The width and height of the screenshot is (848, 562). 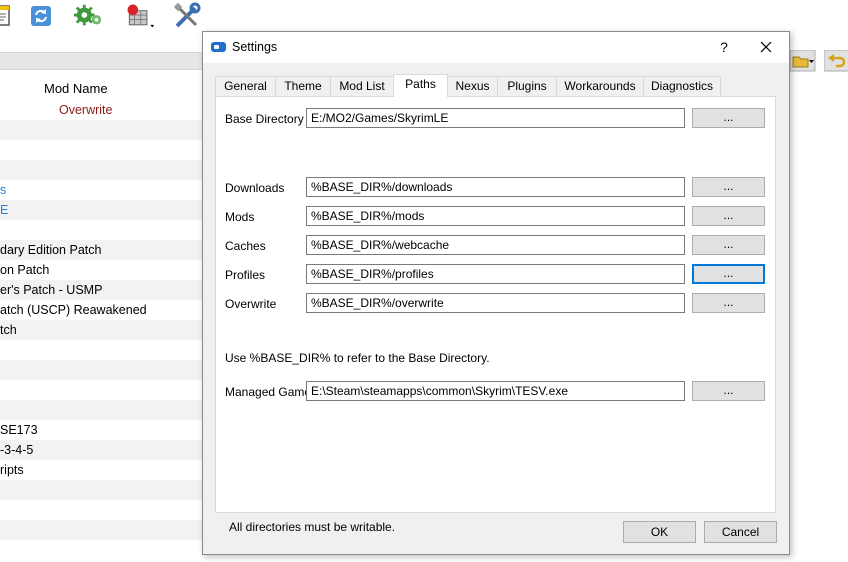 What do you see at coordinates (420, 85) in the screenshot?
I see `tab-paths: Paths` at bounding box center [420, 85].